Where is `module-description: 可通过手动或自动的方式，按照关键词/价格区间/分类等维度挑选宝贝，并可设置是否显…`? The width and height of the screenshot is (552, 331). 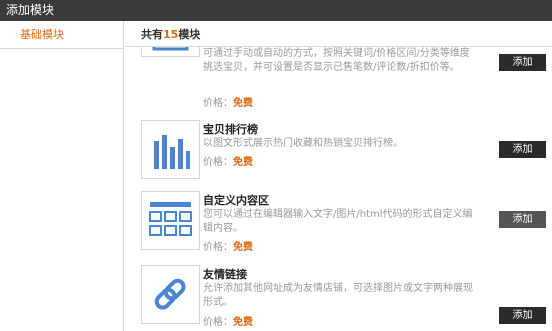 module-description: 可通过手动或自动的方式，按照关键词/价格区间/分类等维度挑选宝贝，并可设置是否显… is located at coordinates (336, 60).